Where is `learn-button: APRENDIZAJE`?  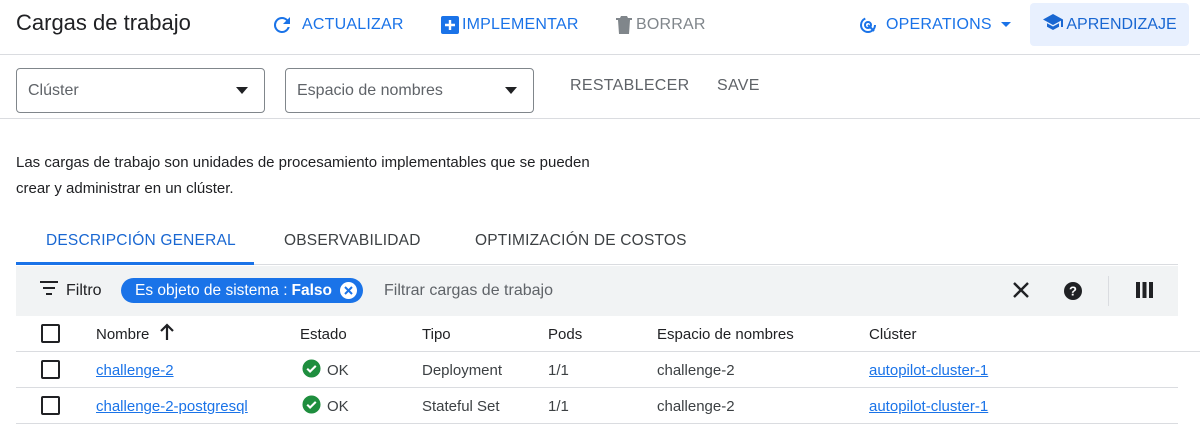
learn-button: APRENDIZAJE is located at coordinates (1109, 24).